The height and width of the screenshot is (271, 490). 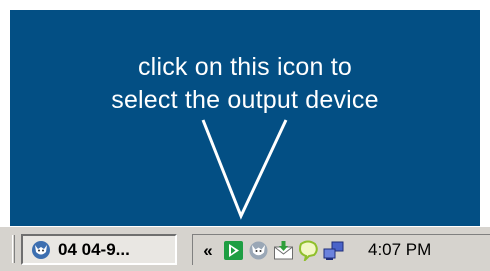 I want to click on speech-bubble-icon, so click(x=308, y=251).